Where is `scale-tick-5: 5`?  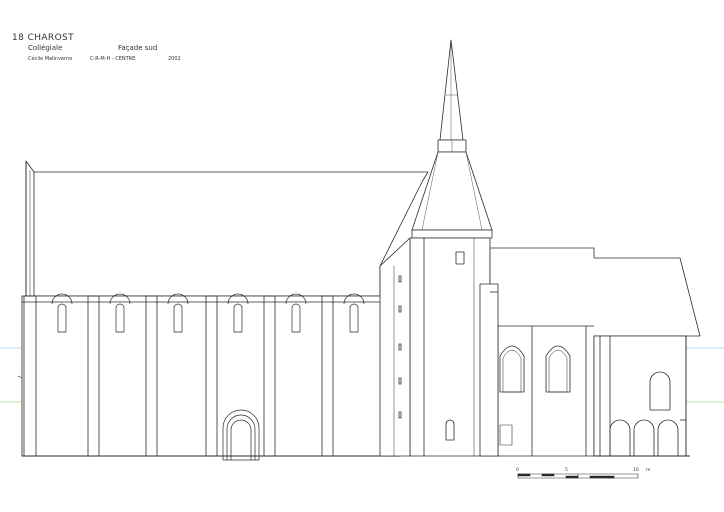 scale-tick-5: 5 is located at coordinates (566, 470).